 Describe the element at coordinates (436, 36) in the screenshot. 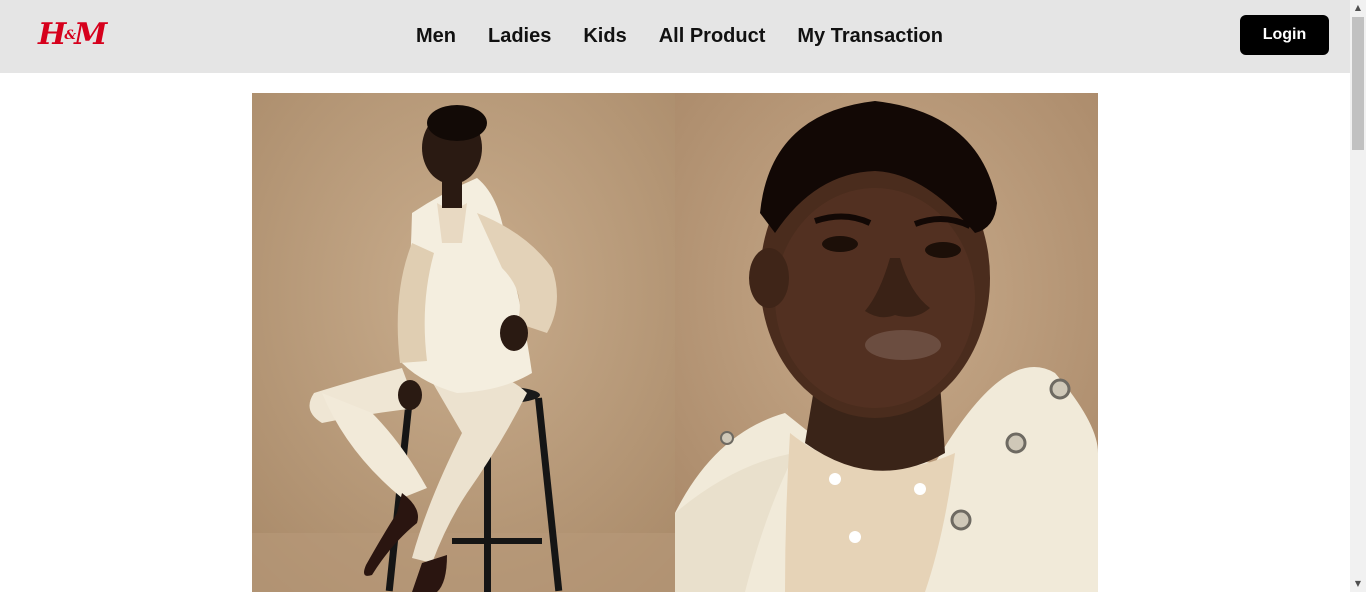

I see `nav-item-men: Men` at that location.